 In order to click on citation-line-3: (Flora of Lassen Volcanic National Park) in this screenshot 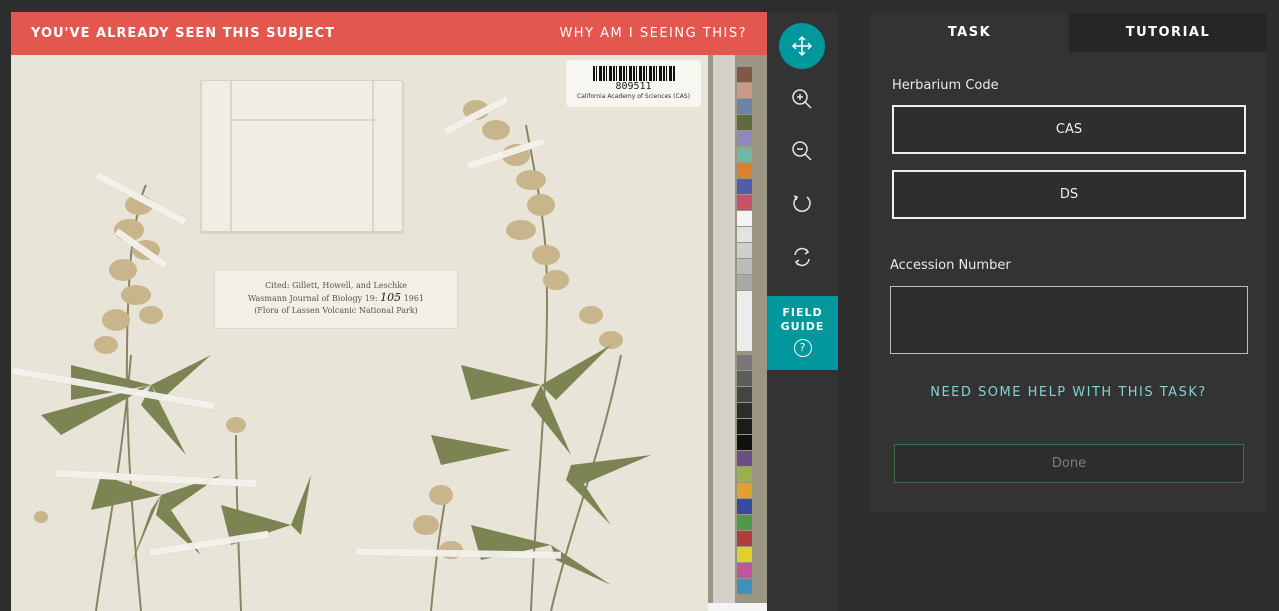, I will do `click(336, 310)`.